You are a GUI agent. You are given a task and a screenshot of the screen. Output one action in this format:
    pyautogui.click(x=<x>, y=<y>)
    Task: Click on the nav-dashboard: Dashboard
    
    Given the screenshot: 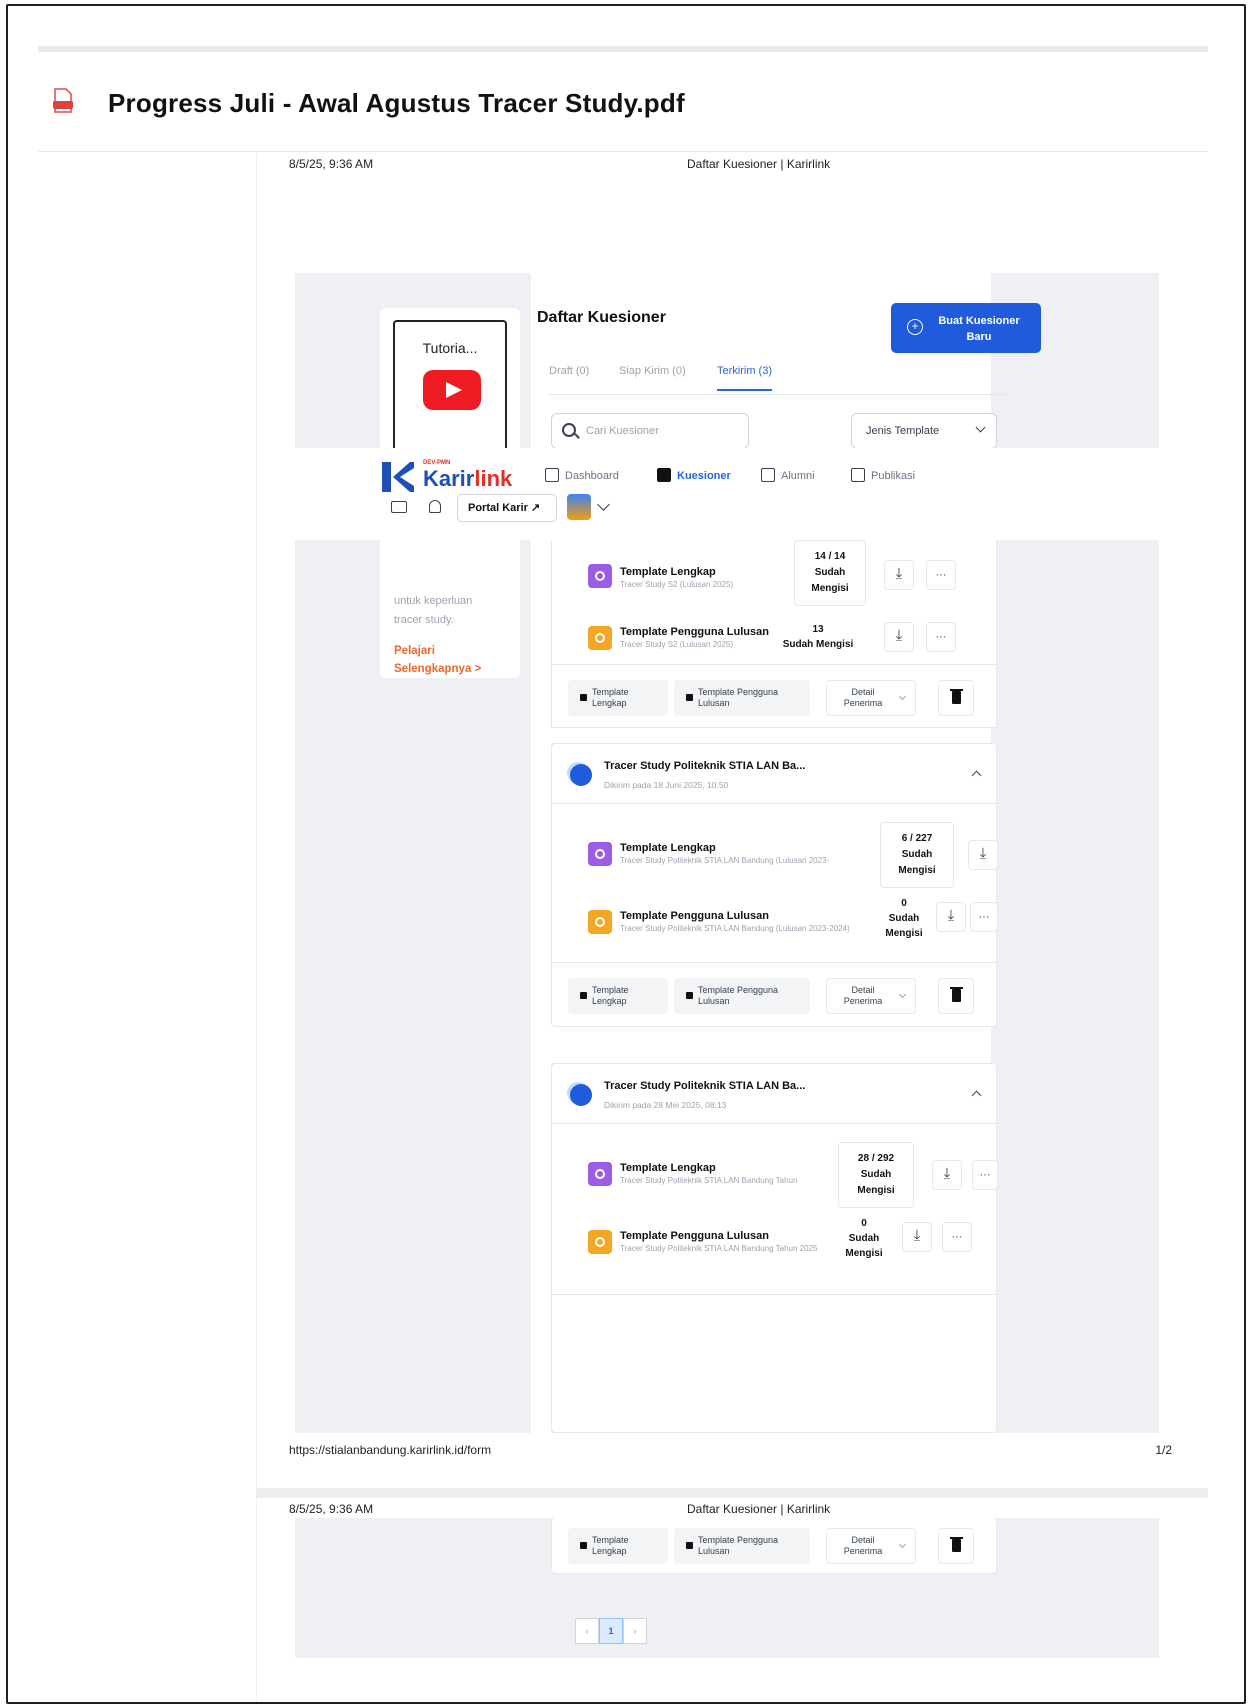 What is the action you would take?
    pyautogui.click(x=582, y=475)
    